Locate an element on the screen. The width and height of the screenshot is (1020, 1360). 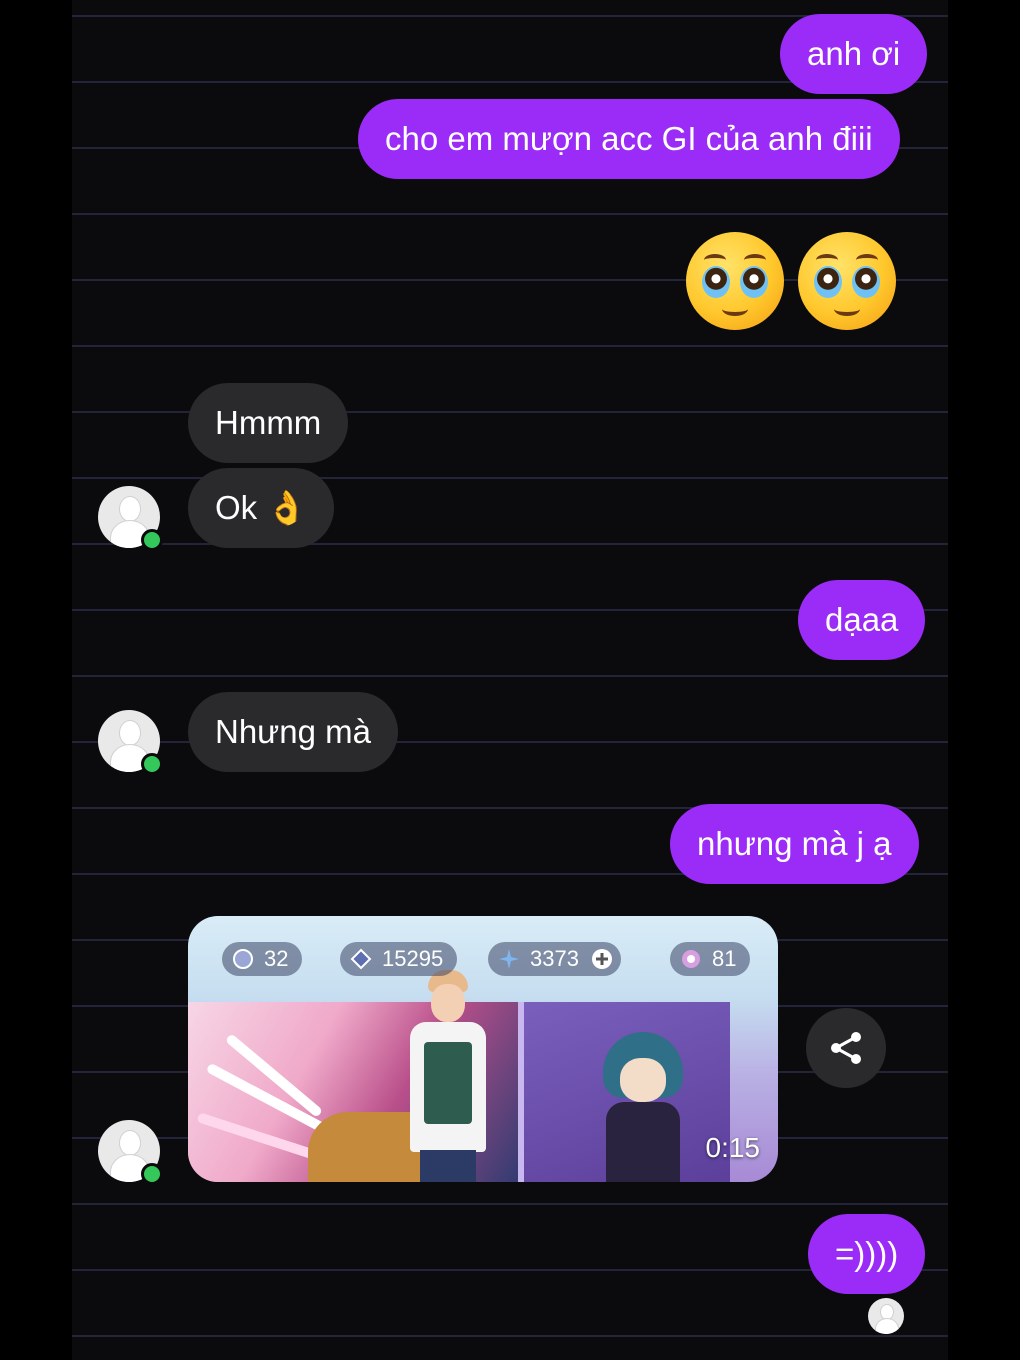
video-message: 32 15295 3373 81 0:15 is located at coordinates (483, 1049).